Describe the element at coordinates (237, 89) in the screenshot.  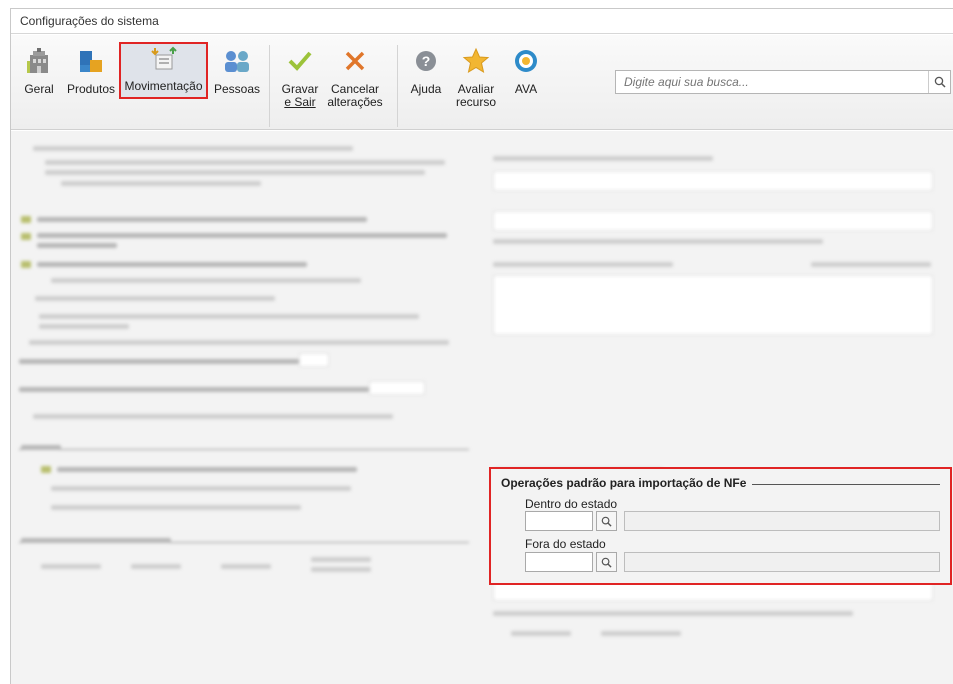
I see `pessoas-label: Pessoas` at that location.